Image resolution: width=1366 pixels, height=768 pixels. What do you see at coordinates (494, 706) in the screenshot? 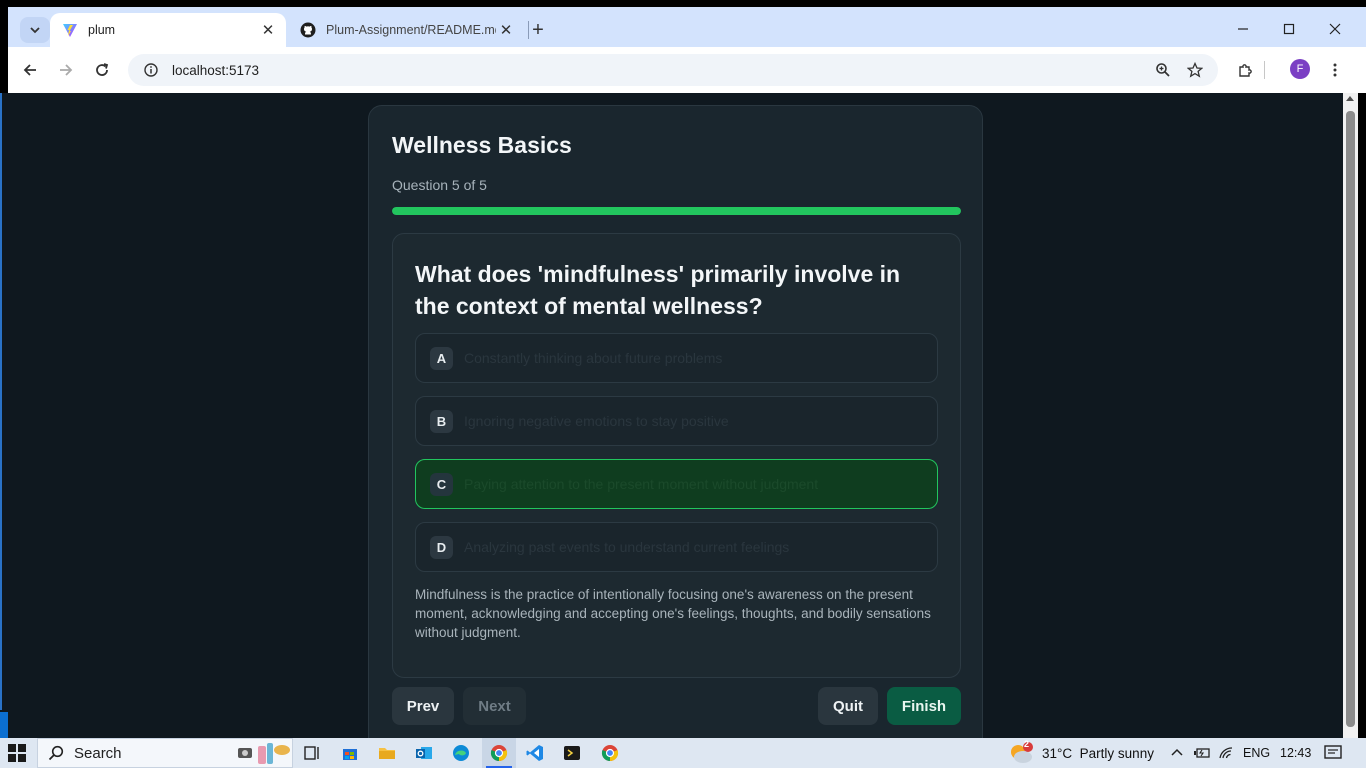
I see `next-button: Next` at bounding box center [494, 706].